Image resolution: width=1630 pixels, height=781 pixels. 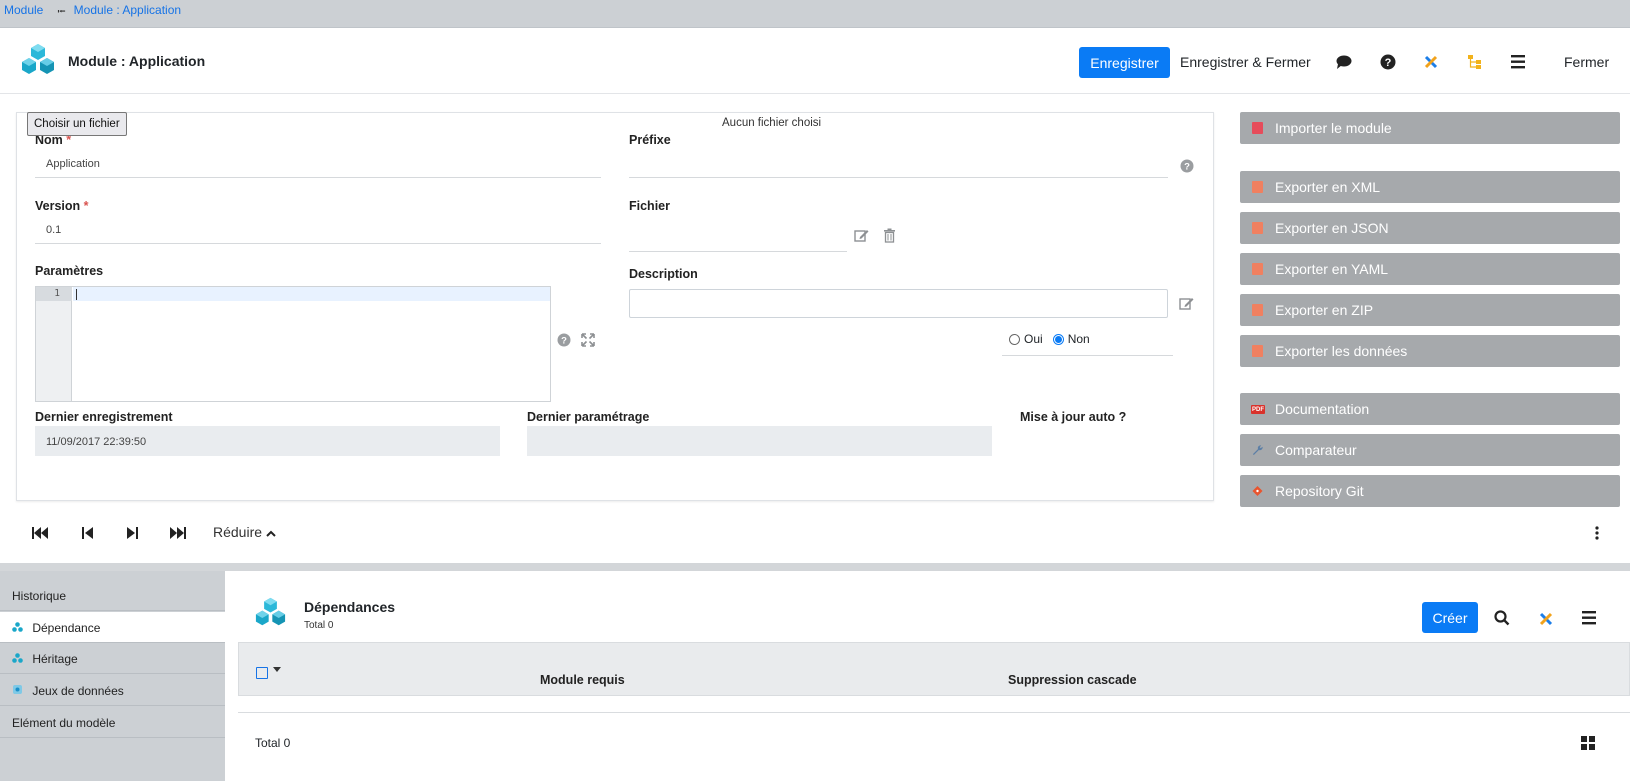 What do you see at coordinates (738, 251) in the screenshot?
I see `fichier-underline` at bounding box center [738, 251].